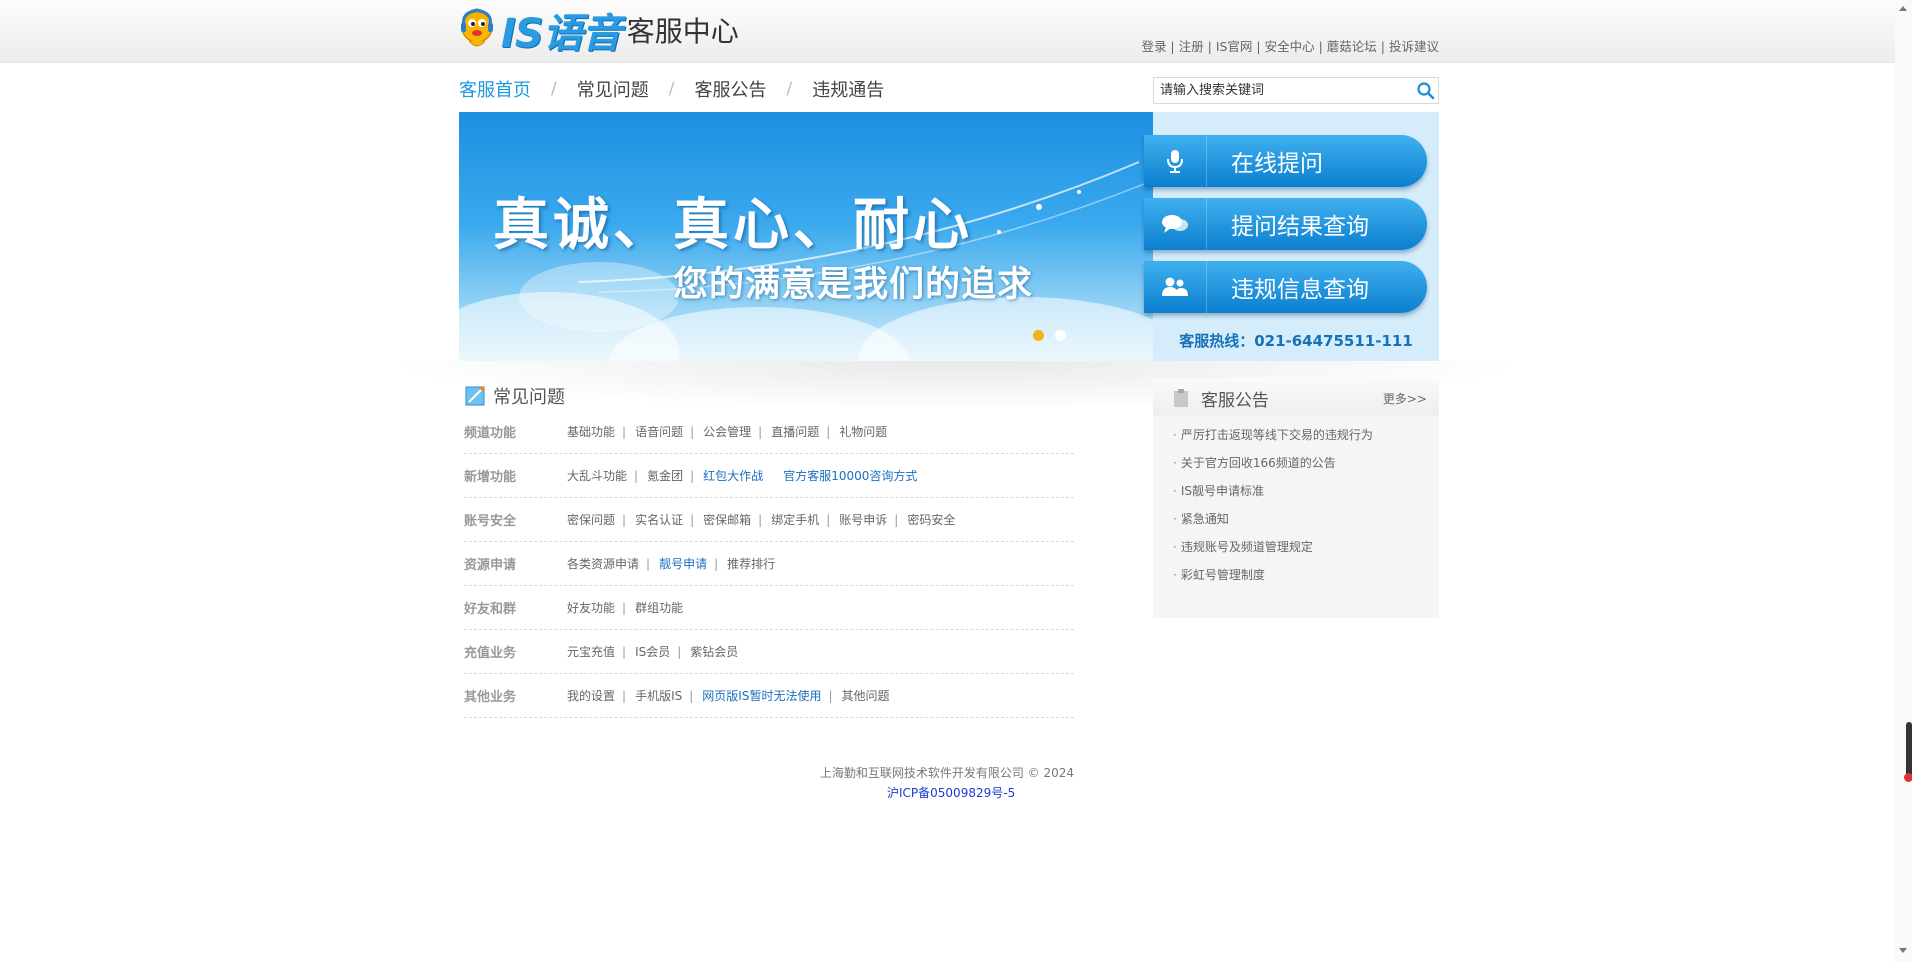 This screenshot has height=962, width=1912. What do you see at coordinates (769, 520) in the screenshot?
I see `faq-row: 账号安全 密保问题 | 实名认证 | 密保邮箱 | 绑定手机 | 账号申诉 | 密码安全` at bounding box center [769, 520].